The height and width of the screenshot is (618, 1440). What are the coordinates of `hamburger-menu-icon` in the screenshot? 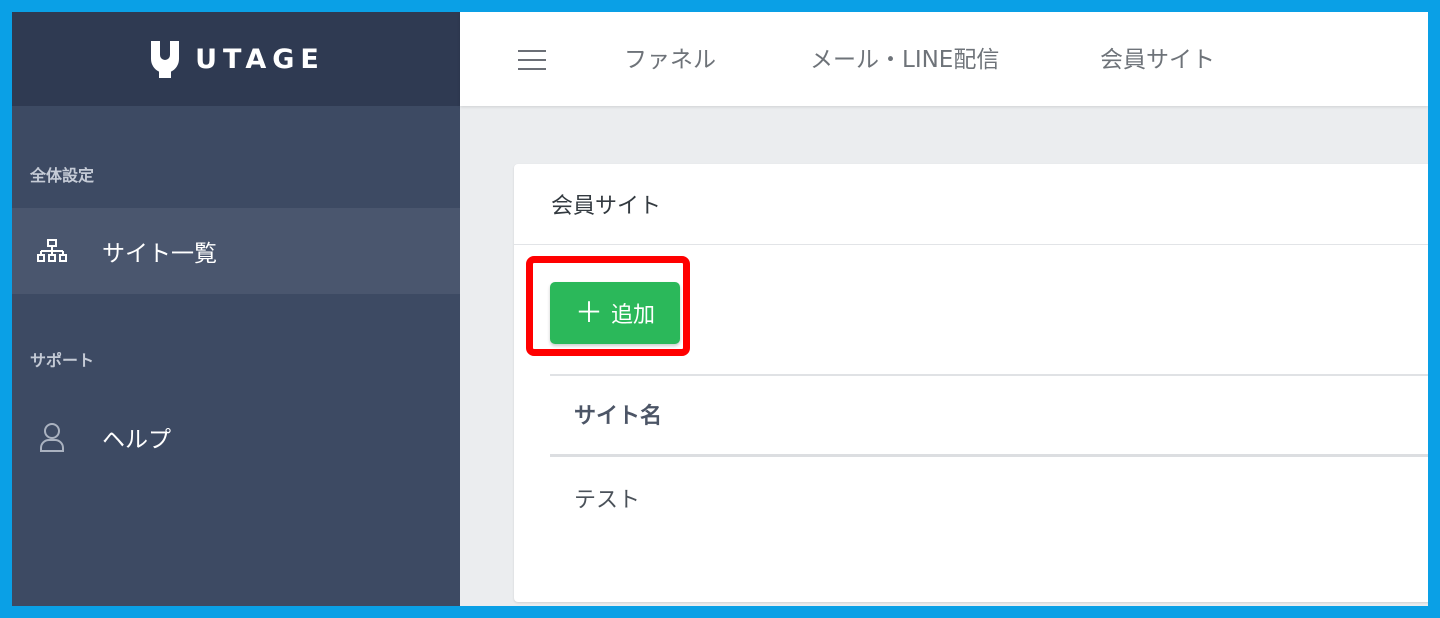 It's located at (532, 60).